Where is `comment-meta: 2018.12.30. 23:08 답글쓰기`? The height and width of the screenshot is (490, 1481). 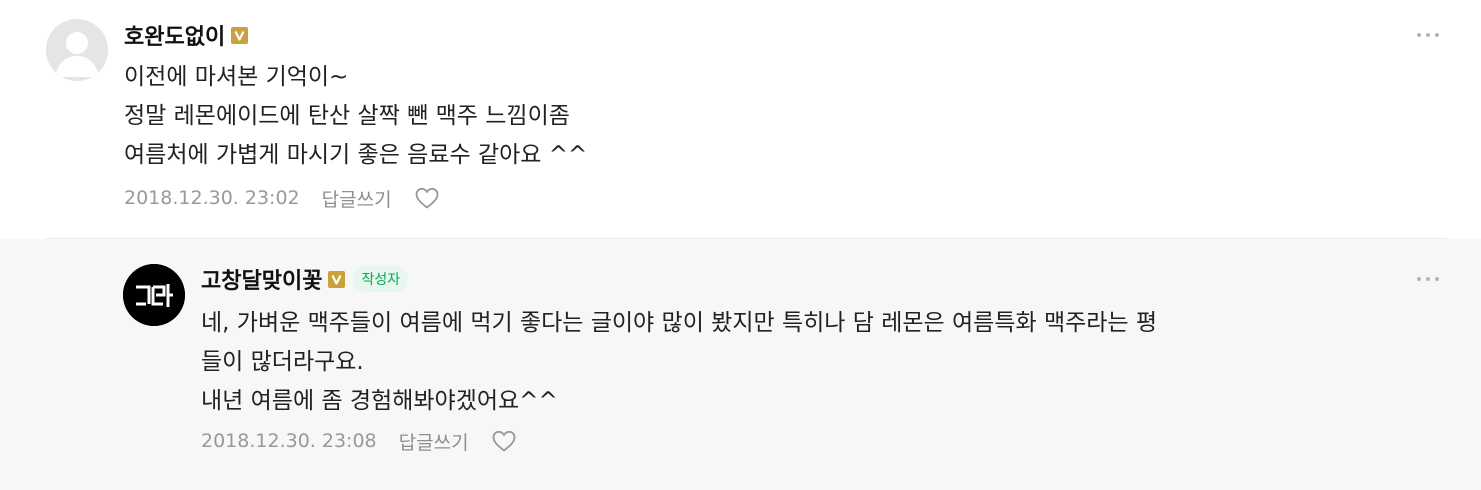 comment-meta: 2018.12.30. 23:08 답글쓰기 is located at coordinates (359, 441).